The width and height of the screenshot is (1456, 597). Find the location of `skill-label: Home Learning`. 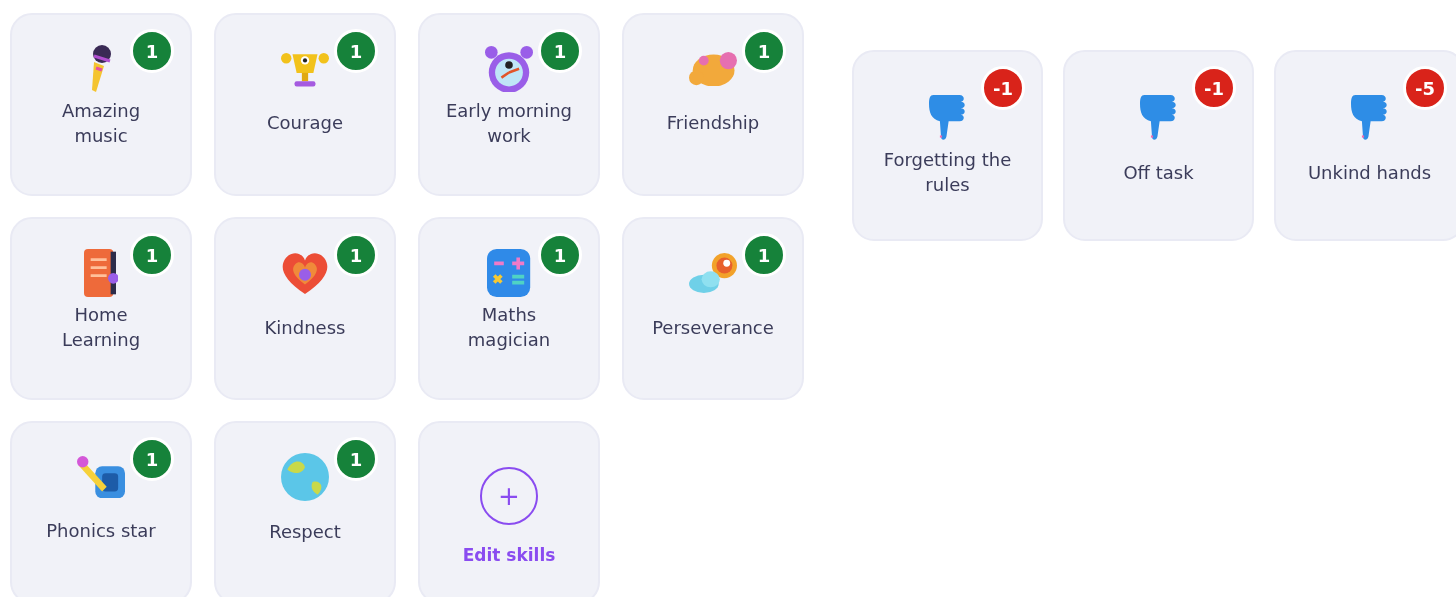

skill-label: Home Learning is located at coordinates (101, 327).